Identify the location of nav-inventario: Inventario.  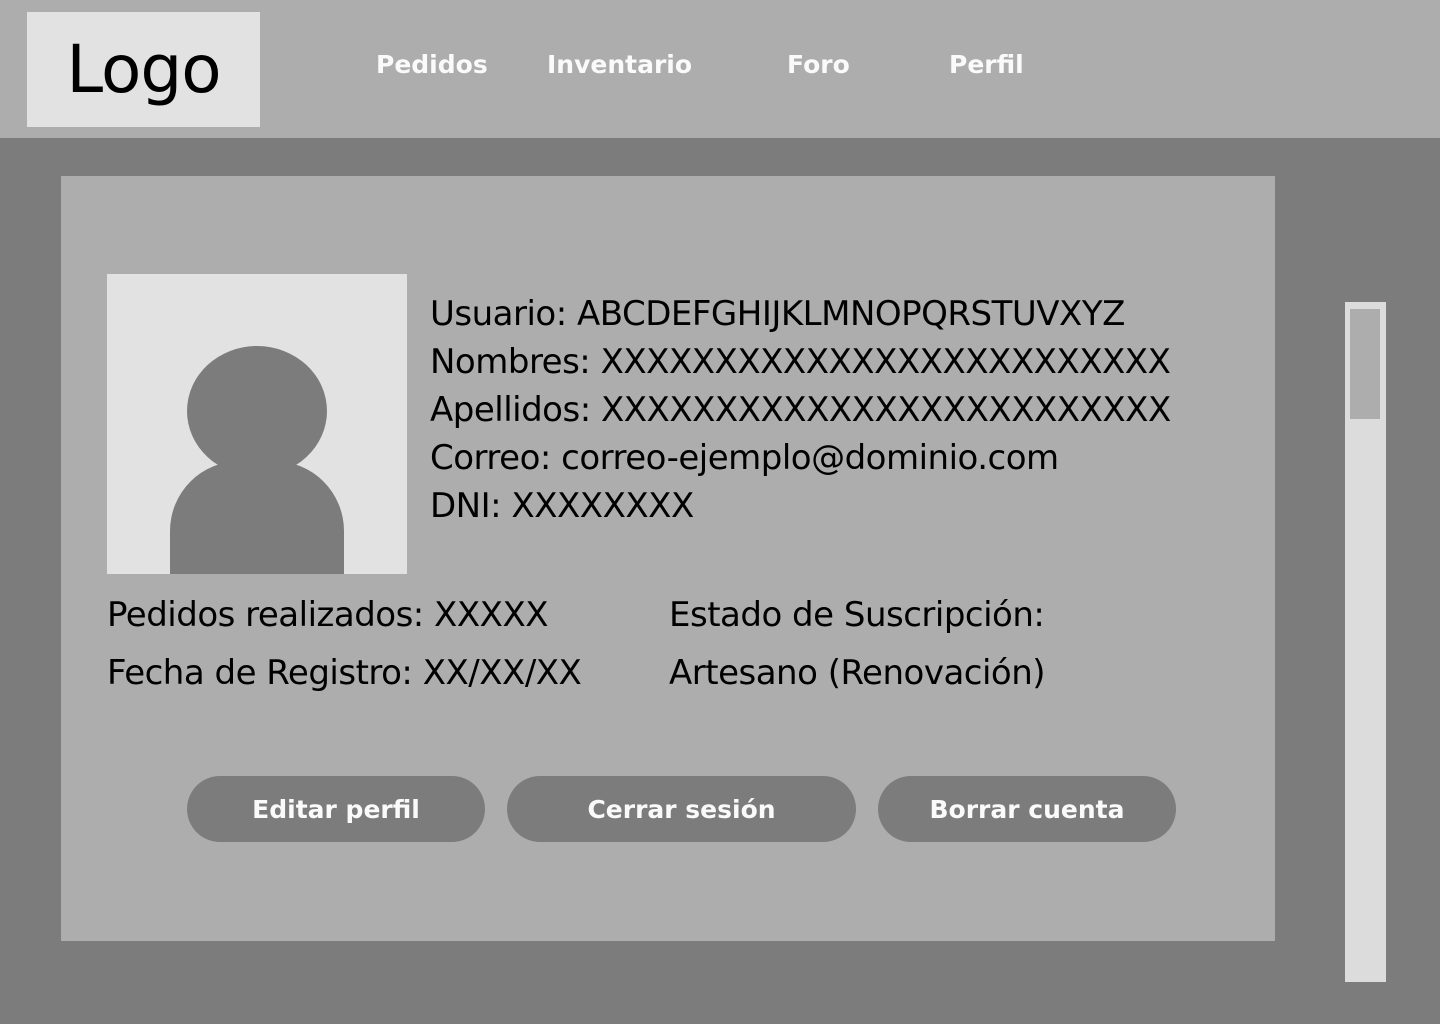
(619, 64).